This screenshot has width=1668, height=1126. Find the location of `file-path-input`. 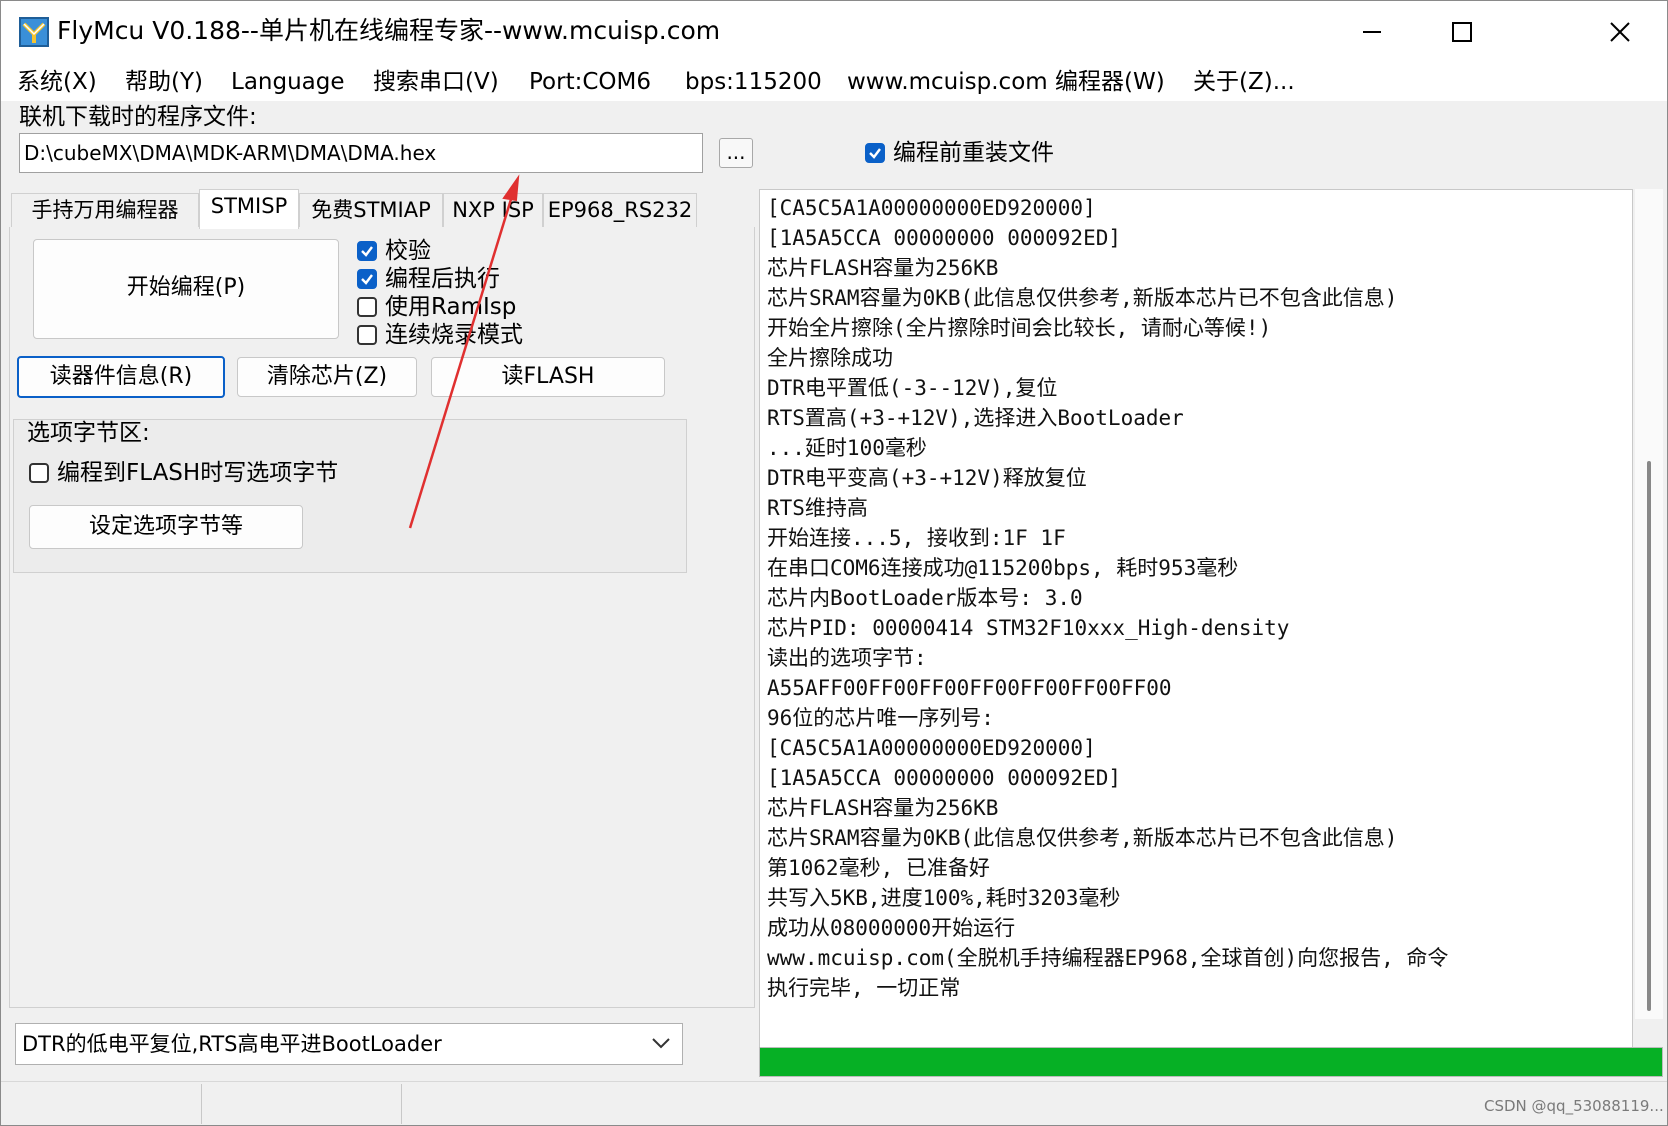

file-path-input is located at coordinates (361, 153).